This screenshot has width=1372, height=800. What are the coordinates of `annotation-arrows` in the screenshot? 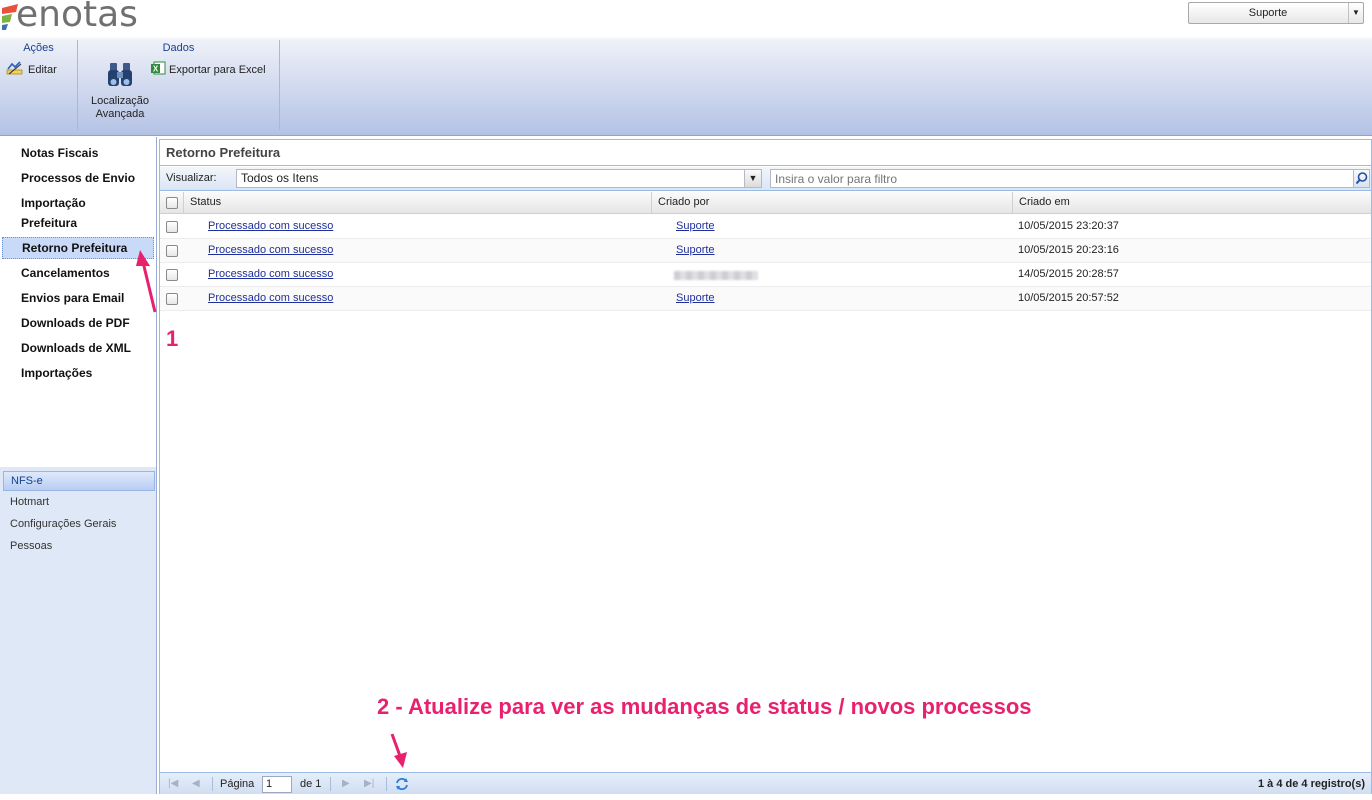 It's located at (271, 509).